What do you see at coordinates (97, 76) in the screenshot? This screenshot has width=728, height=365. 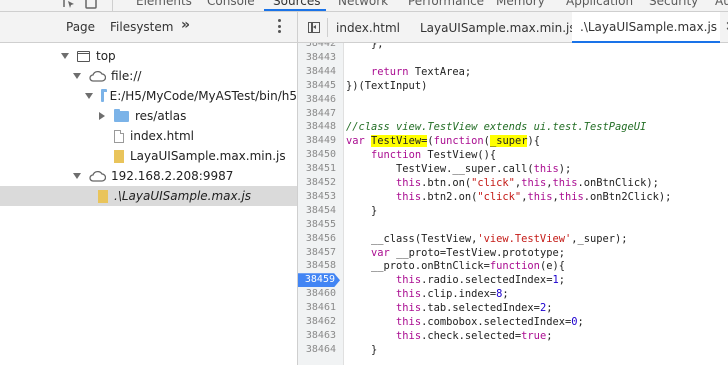 I see `cloud-icon` at bounding box center [97, 76].